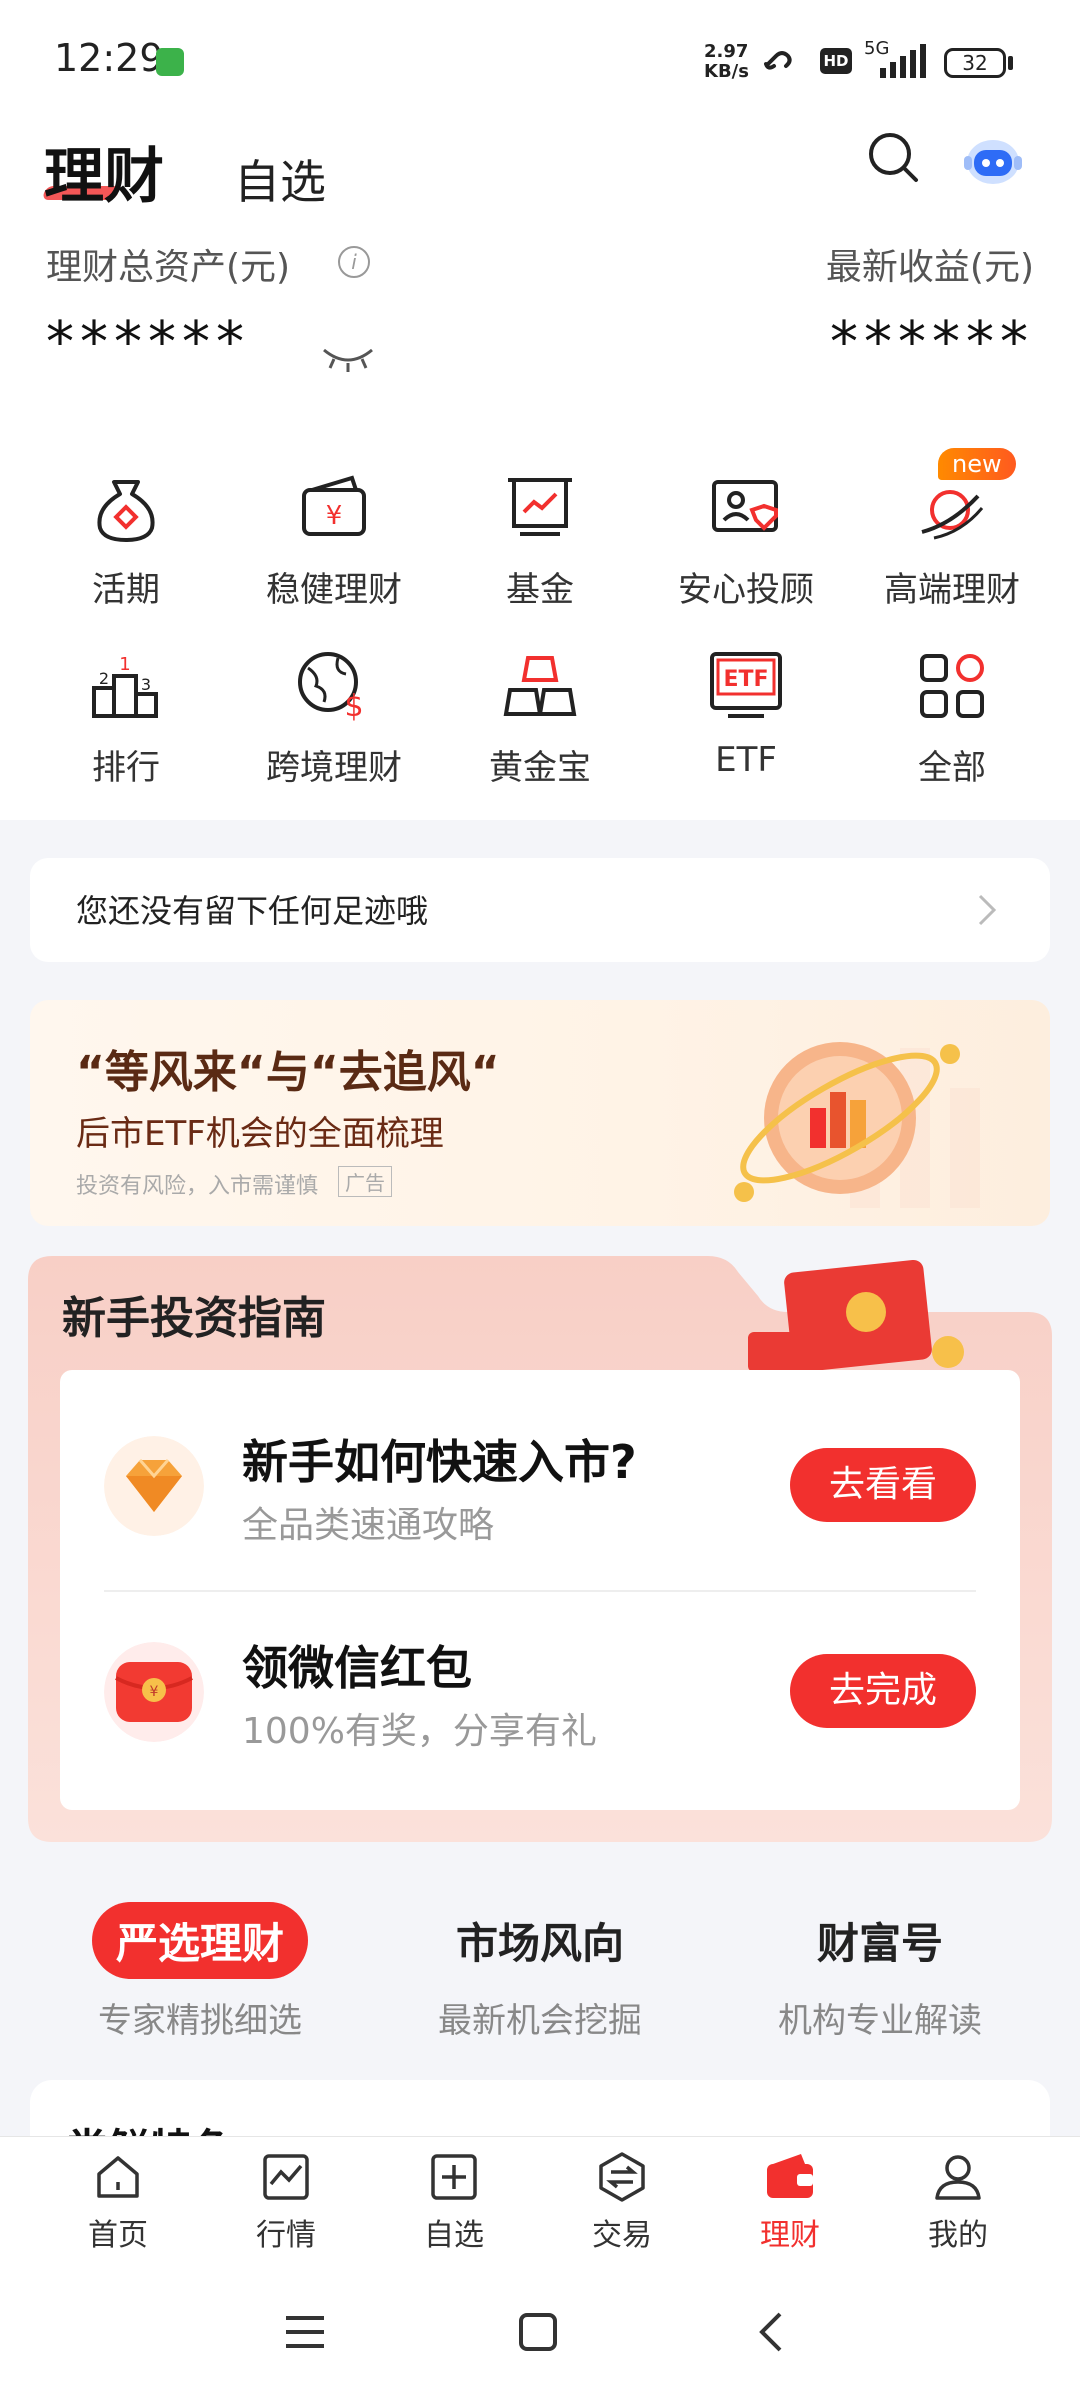 This screenshot has height=2400, width=1080. Describe the element at coordinates (368, 1525) in the screenshot. I see `guide-item-1-subtitle: 全品类速通攻略` at that location.